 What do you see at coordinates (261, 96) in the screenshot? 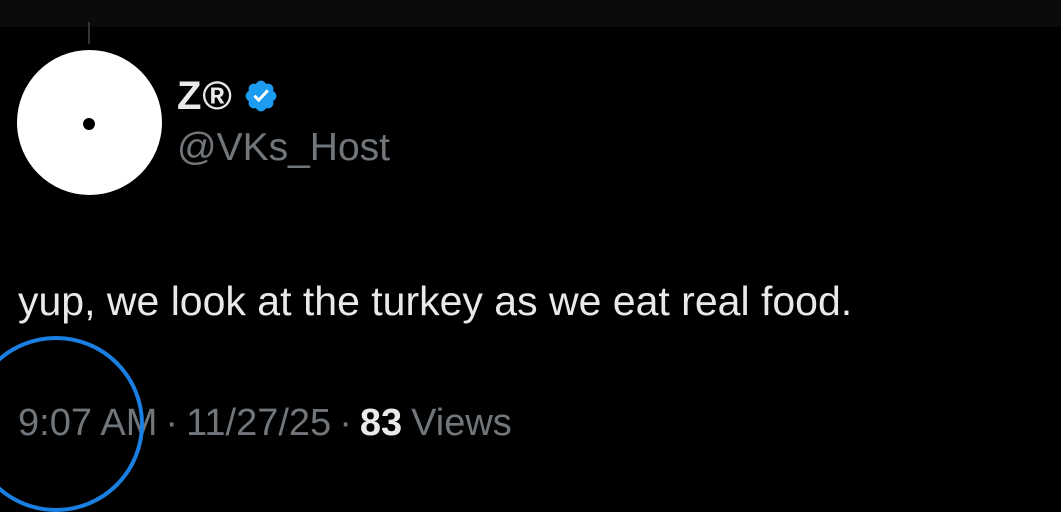
I see `verified-badge-icon` at bounding box center [261, 96].